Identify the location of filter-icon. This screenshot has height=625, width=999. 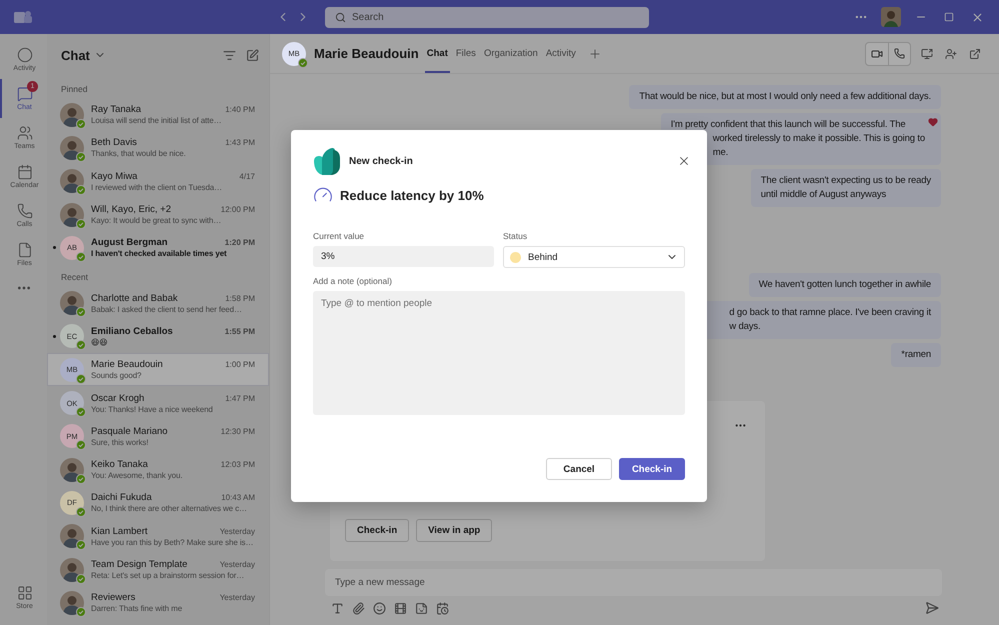
(229, 55).